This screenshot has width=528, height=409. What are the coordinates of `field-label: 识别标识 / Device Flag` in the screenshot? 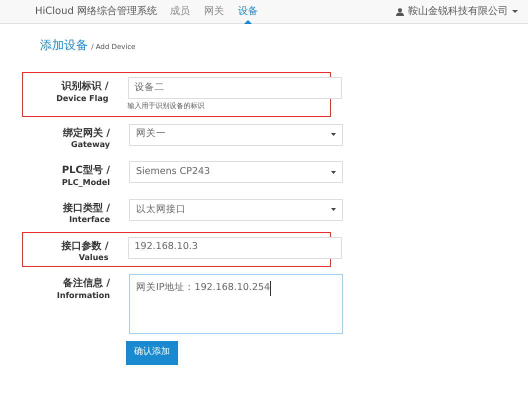 It's located at (81, 92).